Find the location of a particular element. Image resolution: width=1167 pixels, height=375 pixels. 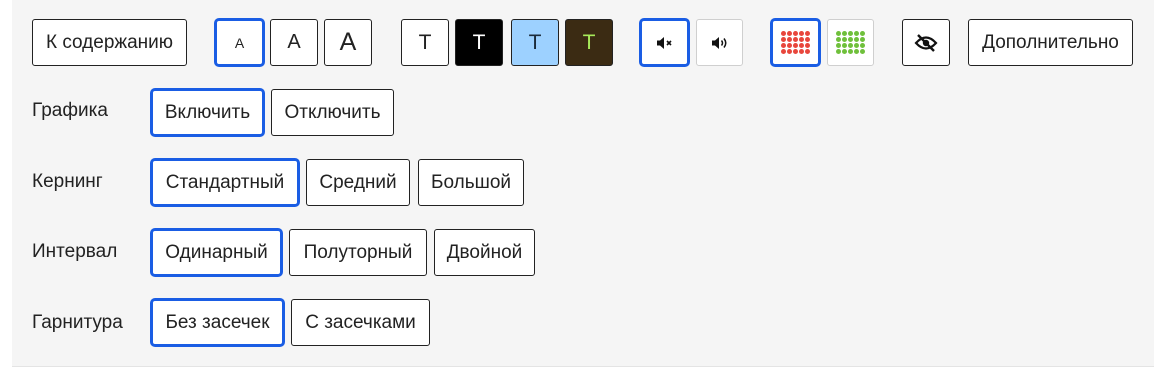

kerning-large-button: Большой is located at coordinates (471, 182).